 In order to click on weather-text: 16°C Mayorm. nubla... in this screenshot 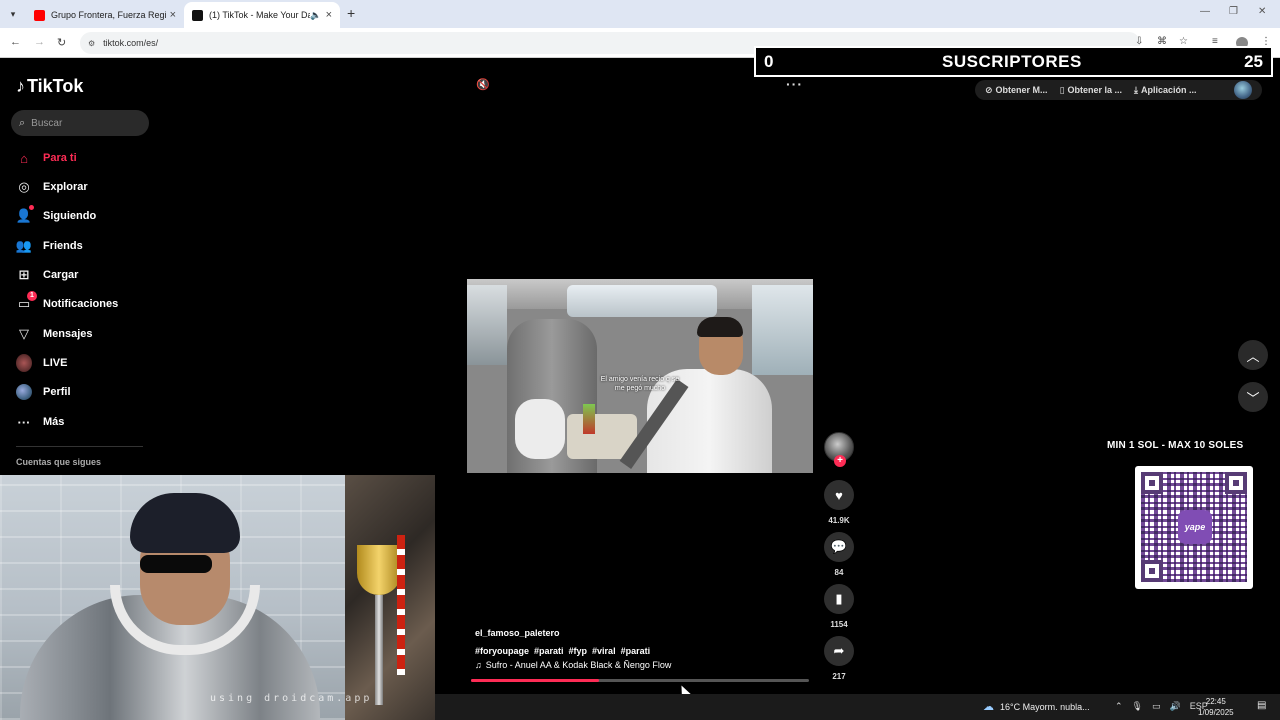, I will do `click(1045, 706)`.